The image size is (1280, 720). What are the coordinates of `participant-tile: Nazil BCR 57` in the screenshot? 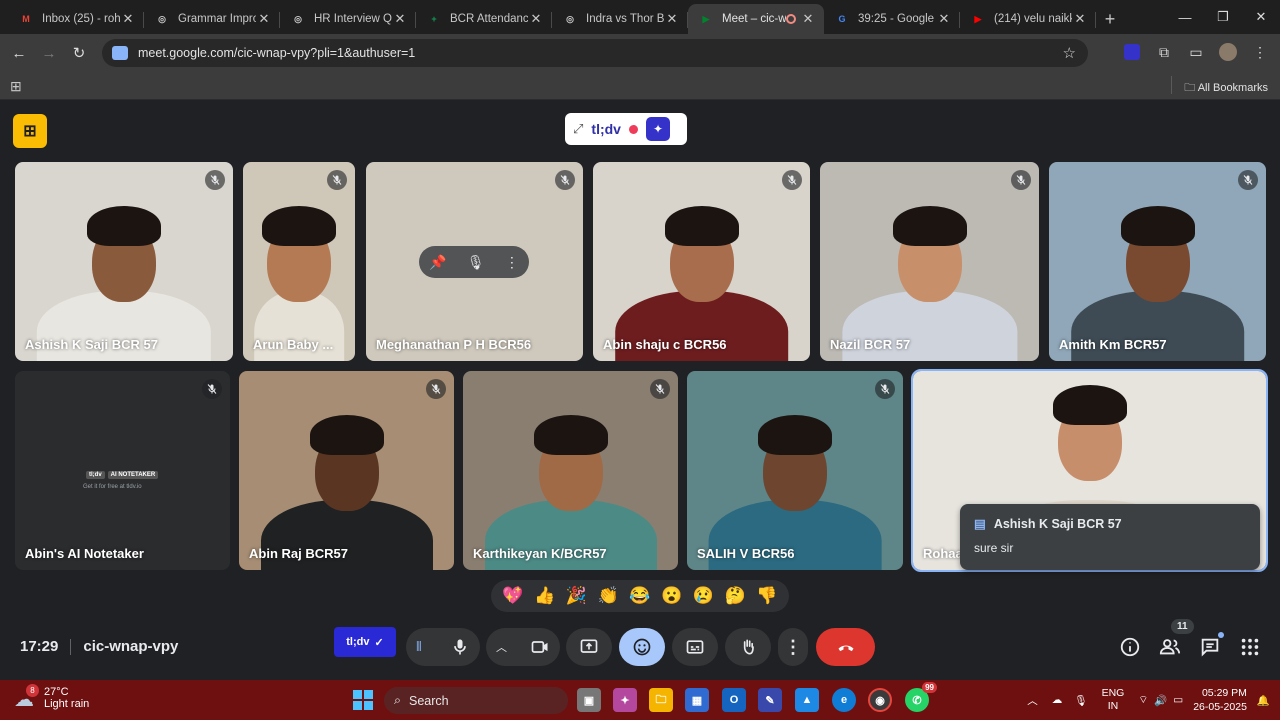 It's located at (929, 261).